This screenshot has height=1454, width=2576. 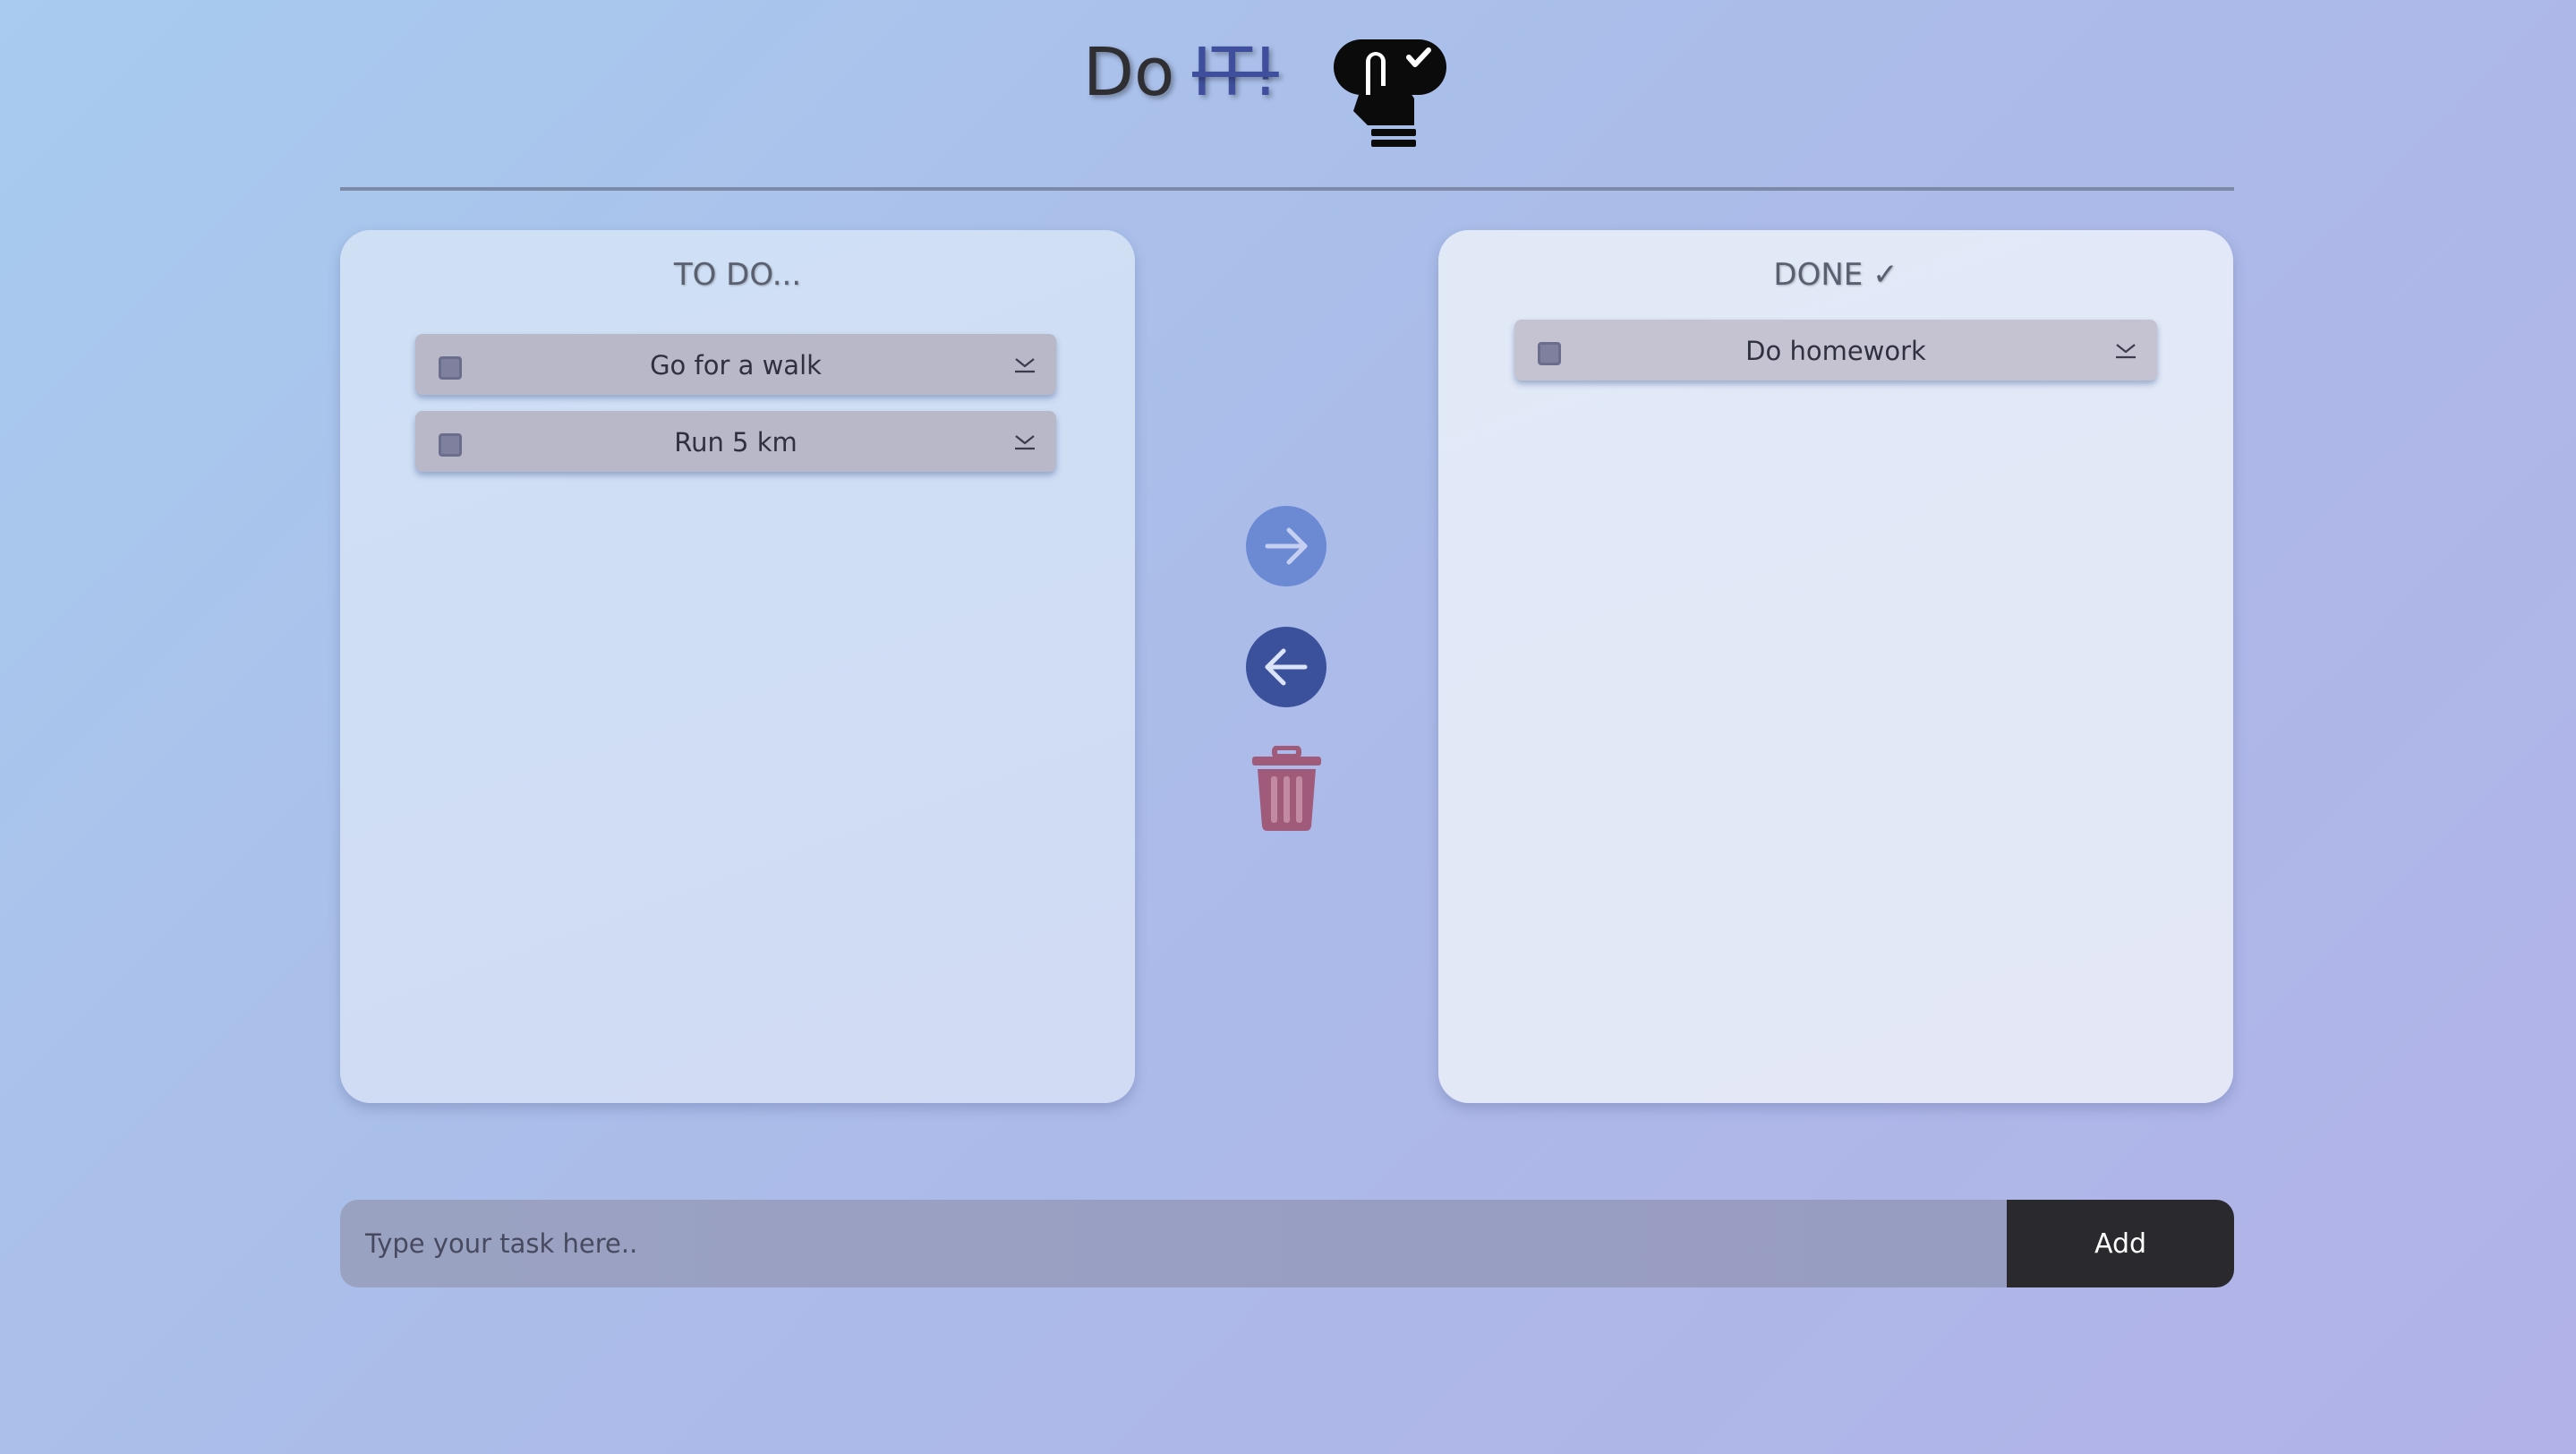 I want to click on header-divider, so click(x=1287, y=189).